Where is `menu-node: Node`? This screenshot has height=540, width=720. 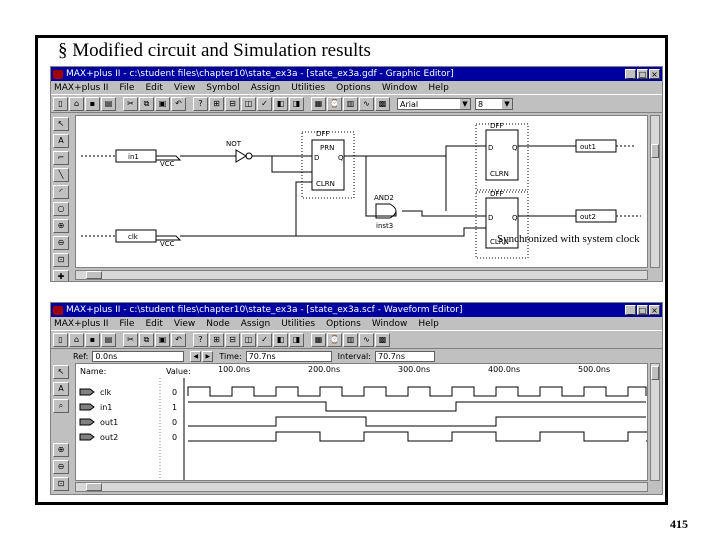
menu-node: Node is located at coordinates (218, 324).